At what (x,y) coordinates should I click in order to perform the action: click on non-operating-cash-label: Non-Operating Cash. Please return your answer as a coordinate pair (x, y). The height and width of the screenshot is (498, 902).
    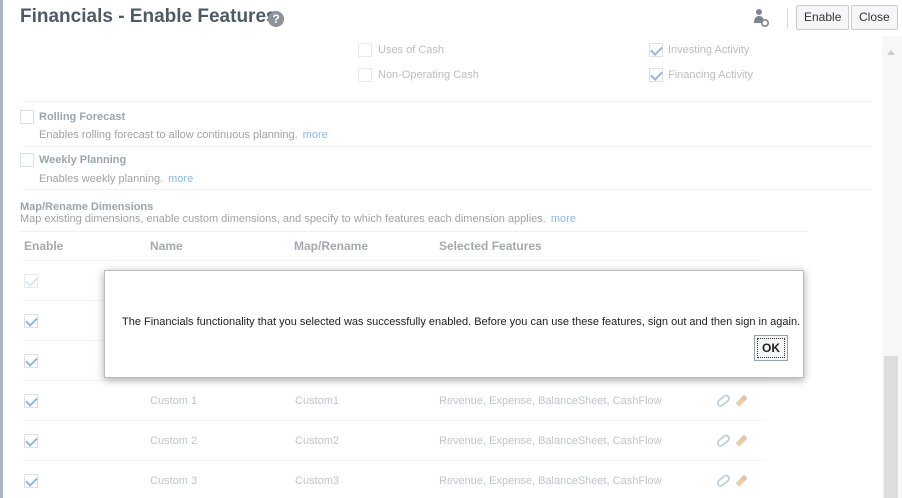
    Looking at the image, I should click on (428, 75).